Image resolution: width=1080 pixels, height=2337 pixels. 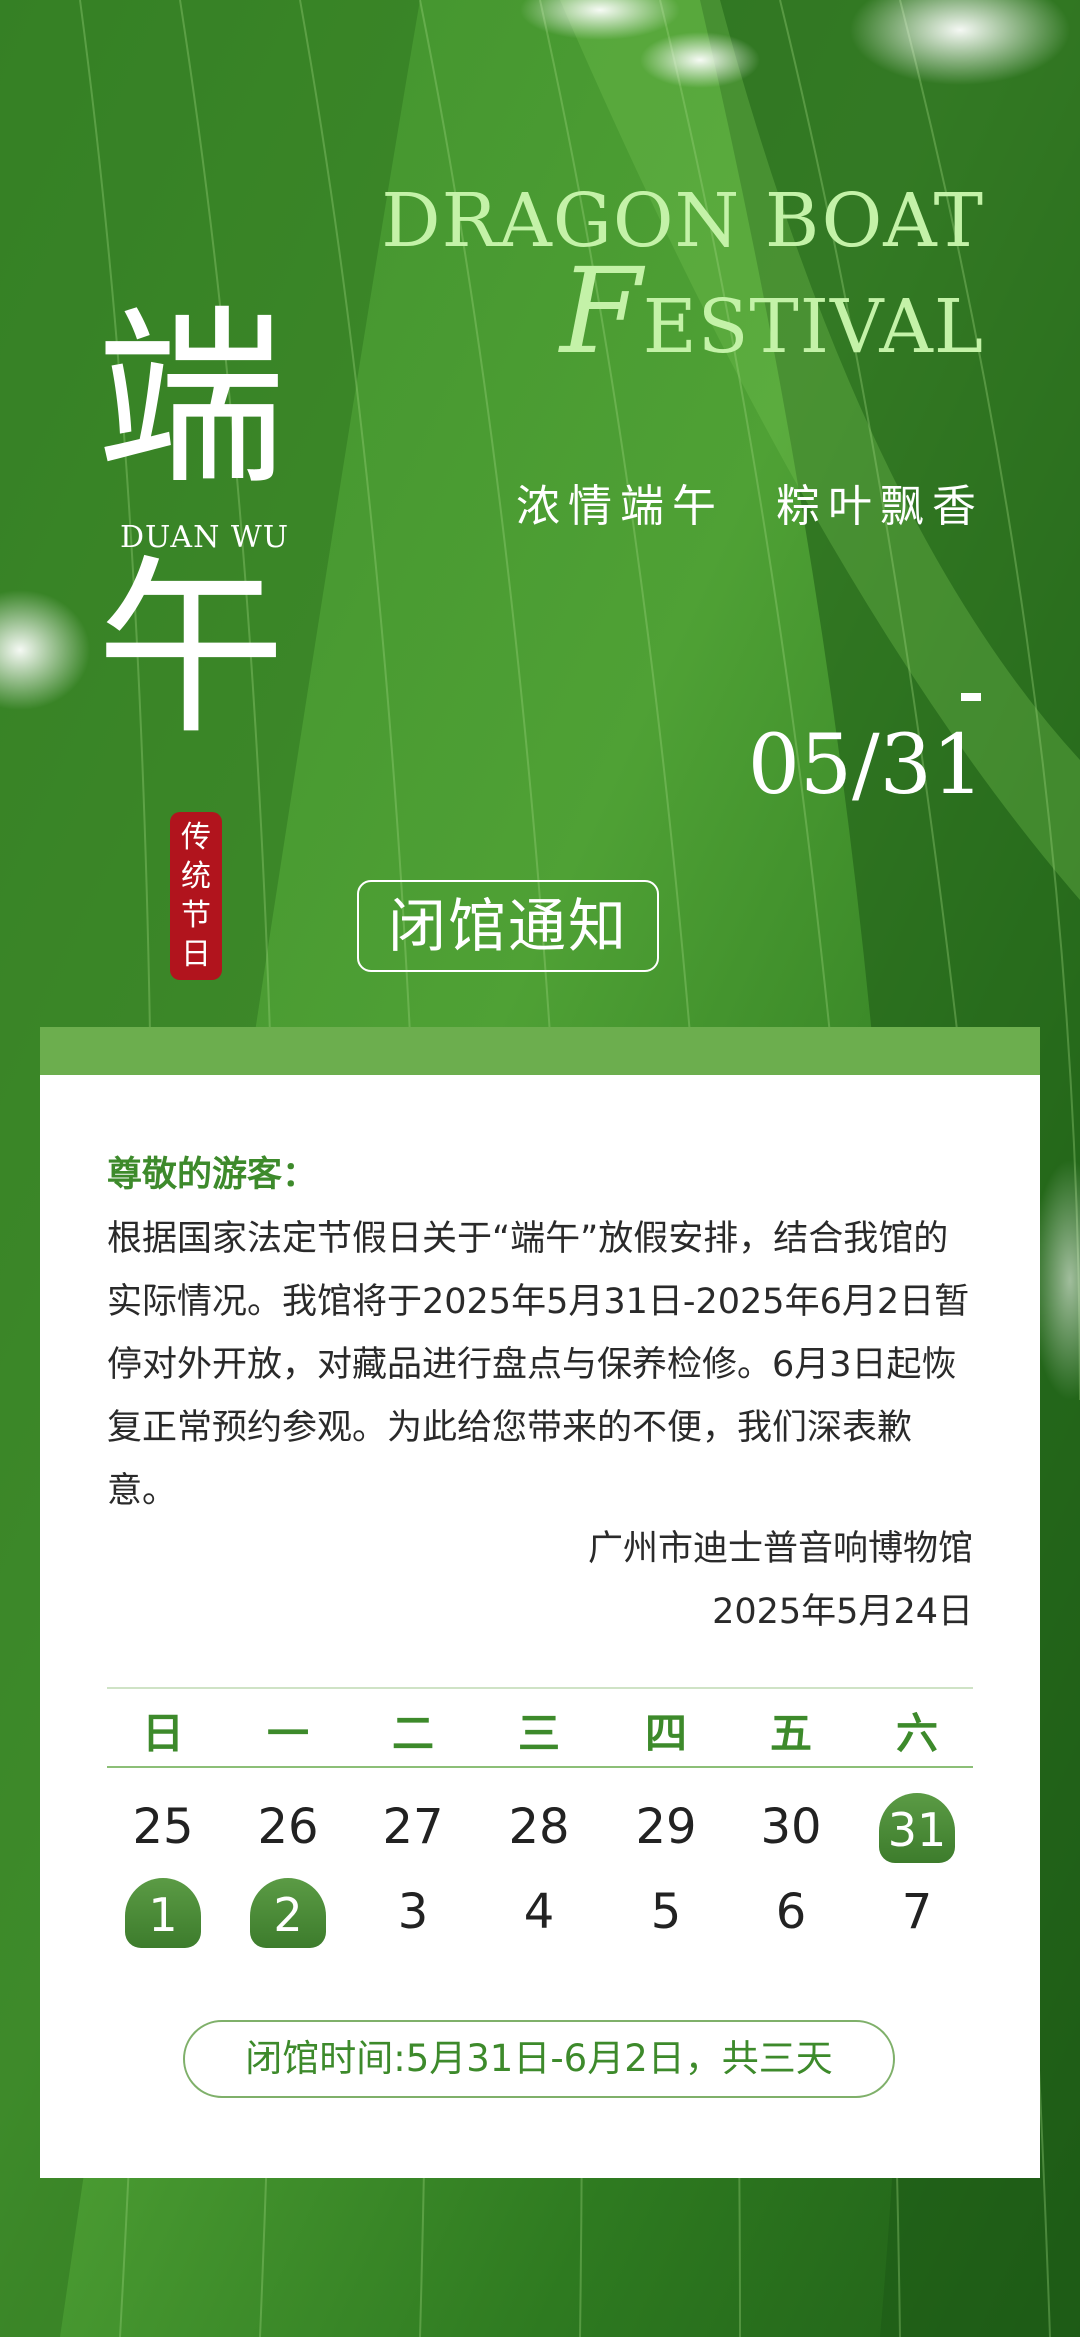 I want to click on zongzi-day-marker: 1, so click(x=163, y=1913).